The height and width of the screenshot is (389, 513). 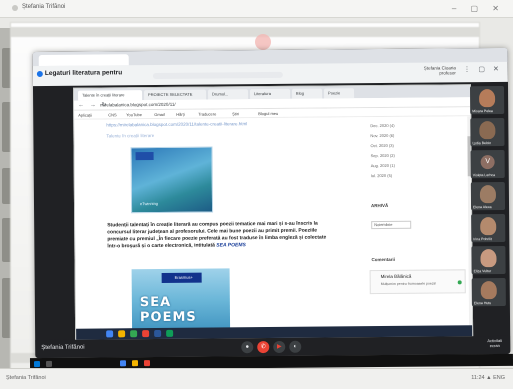 What do you see at coordinates (263, 347) in the screenshot?
I see `hangup-icon: ✆` at bounding box center [263, 347].